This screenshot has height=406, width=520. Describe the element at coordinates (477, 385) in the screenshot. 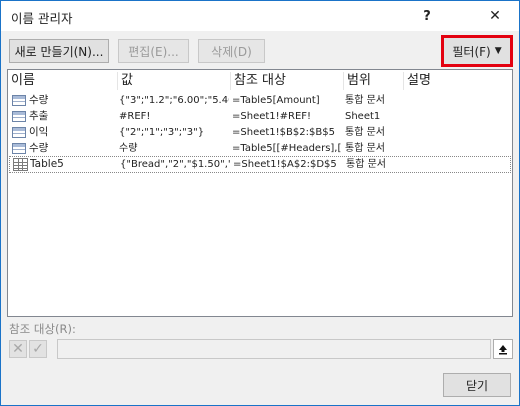

I see `close-button: 닫기` at that location.